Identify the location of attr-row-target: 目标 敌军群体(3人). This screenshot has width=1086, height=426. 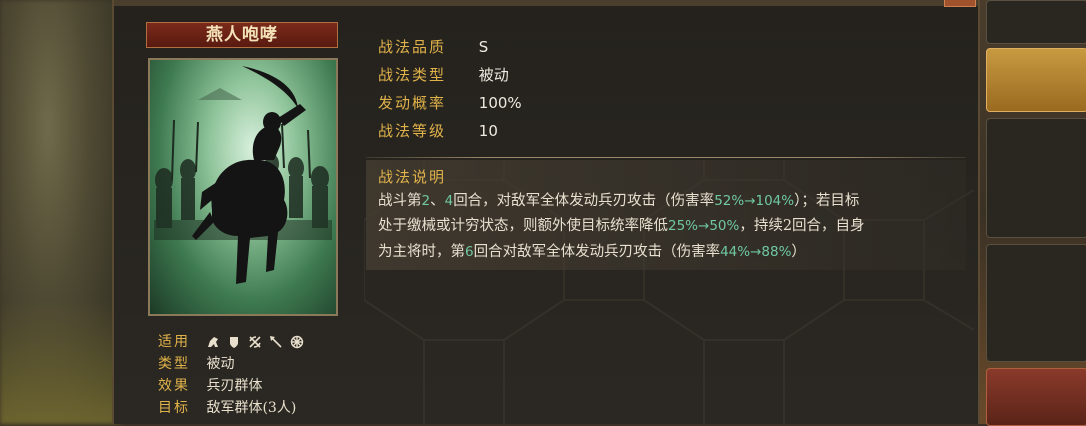
(227, 408).